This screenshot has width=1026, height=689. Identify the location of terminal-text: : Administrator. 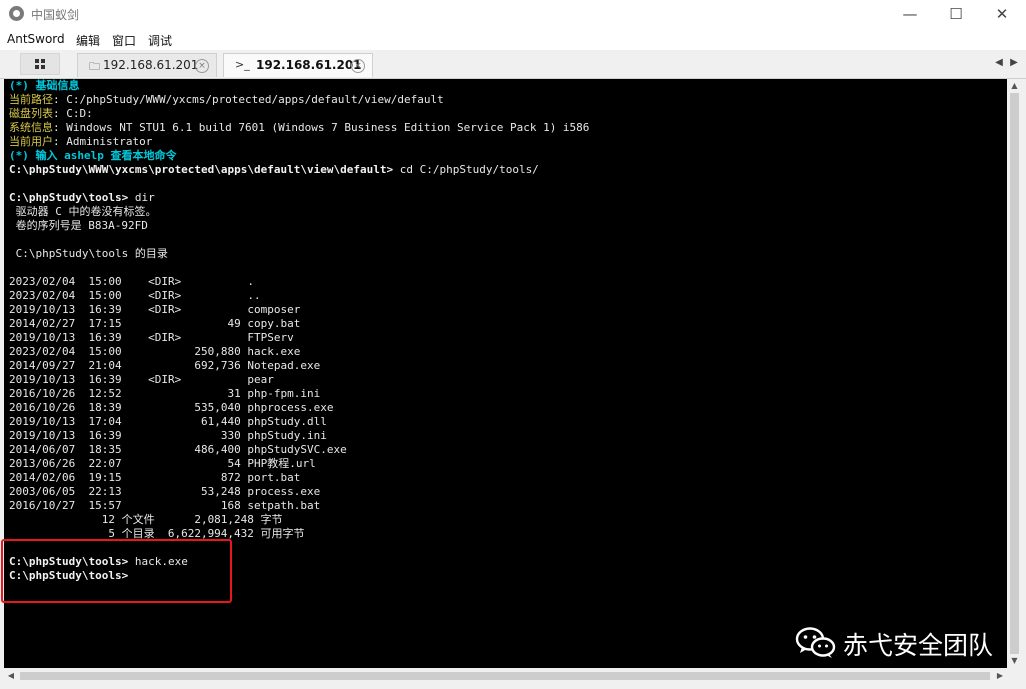
(103, 141).